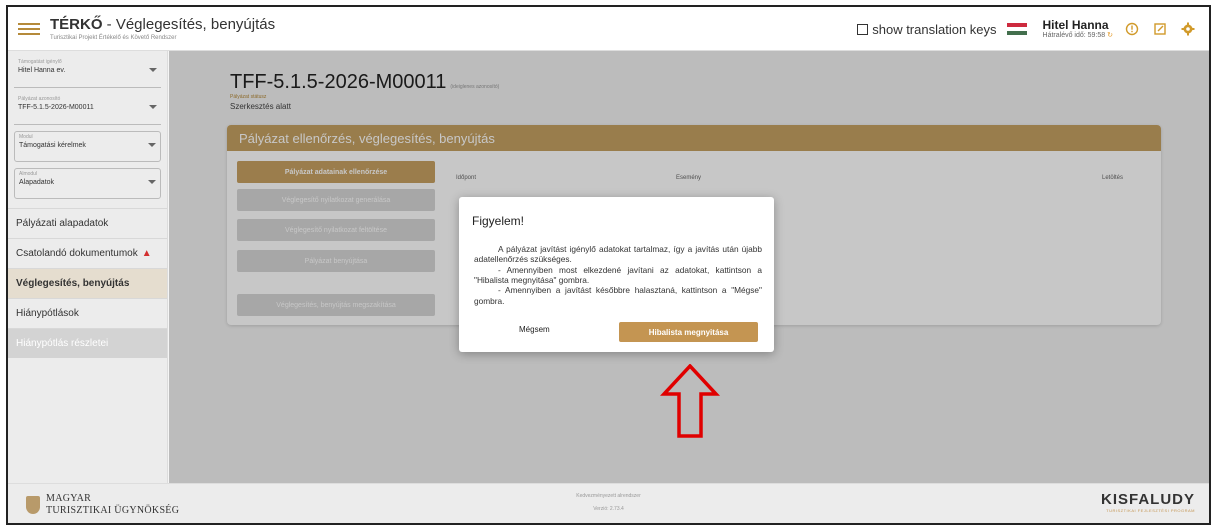 Image resolution: width=1217 pixels, height=530 pixels. What do you see at coordinates (28, 174) in the screenshot?
I see `select-label: Almodul` at bounding box center [28, 174].